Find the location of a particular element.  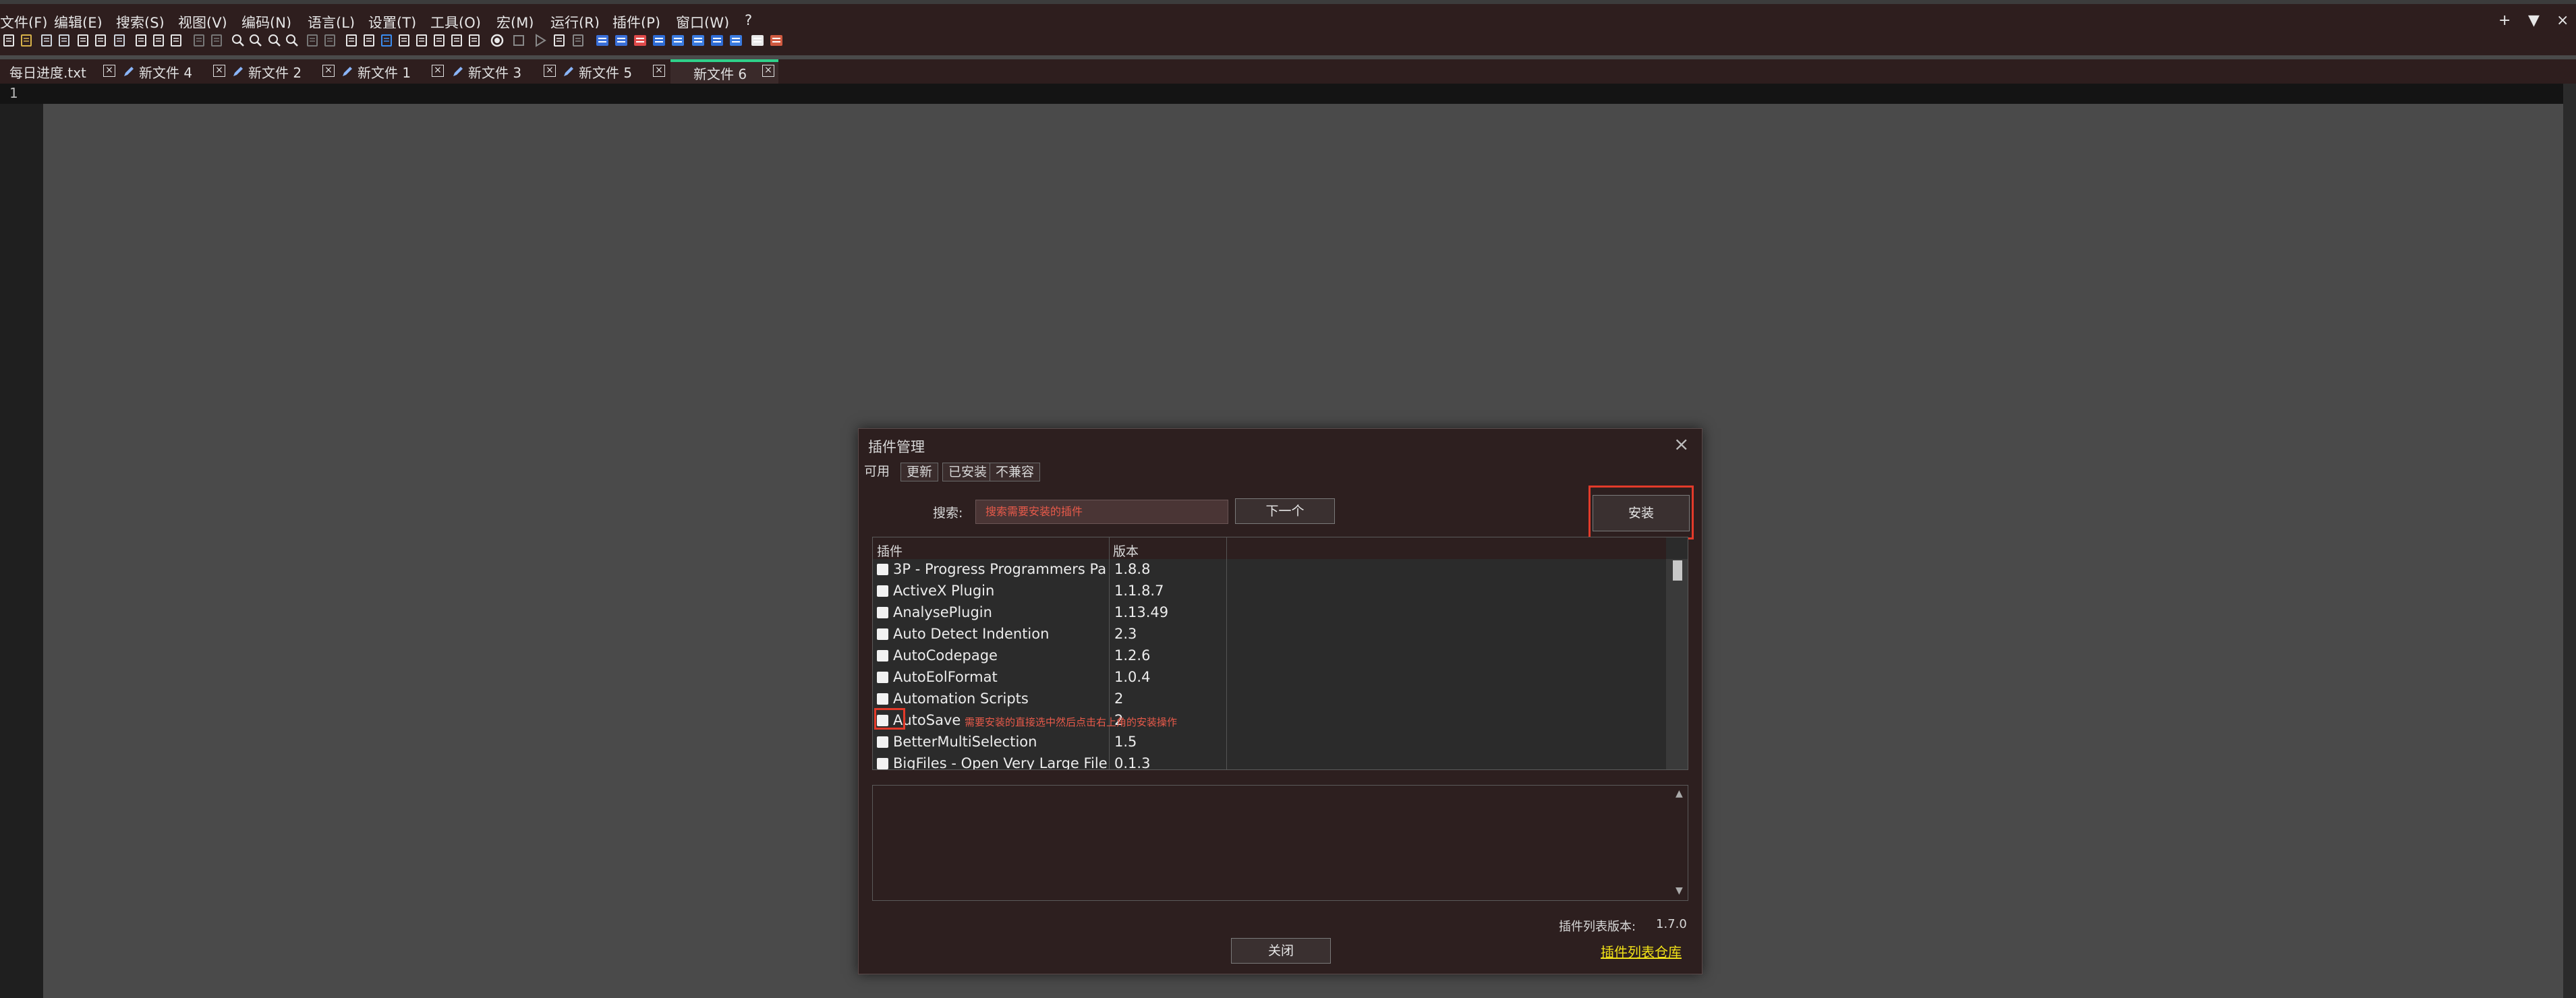

scroll-down-icon: ▼ is located at coordinates (1679, 890).